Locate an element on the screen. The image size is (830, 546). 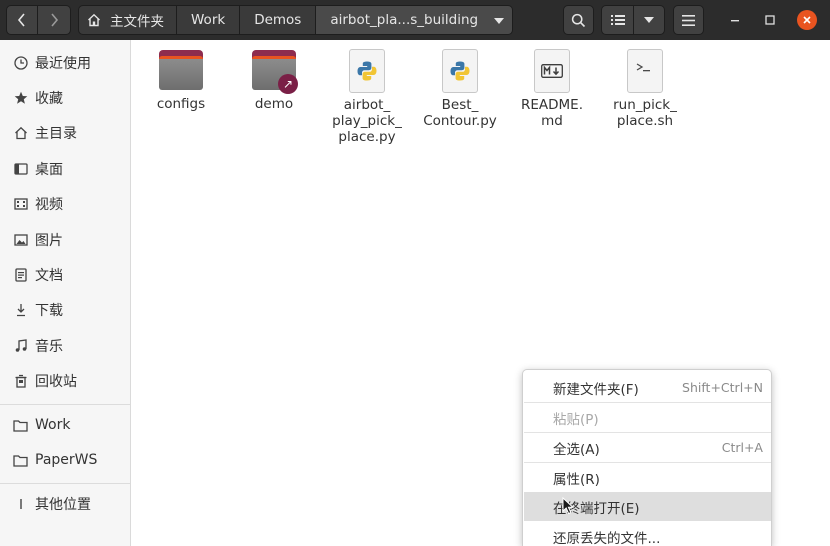
star-icon is located at coordinates (20, 98).